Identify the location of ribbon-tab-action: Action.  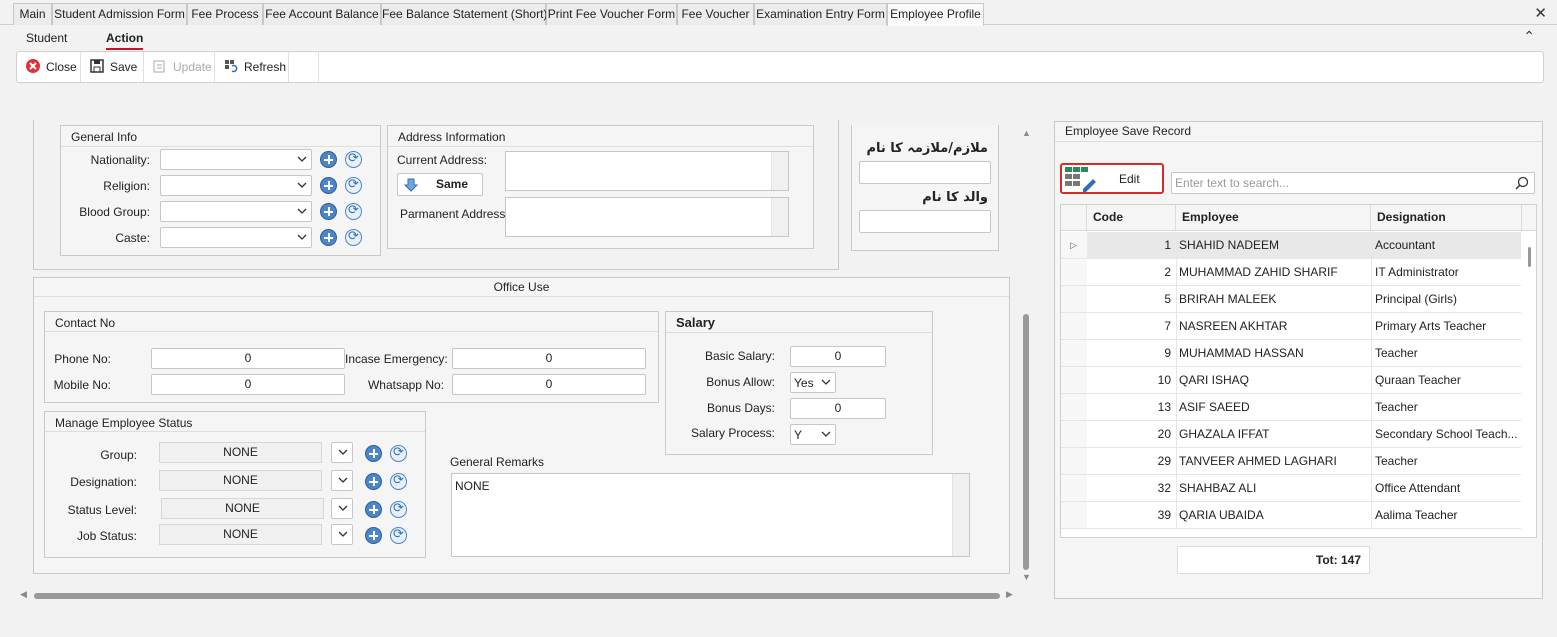
(125, 40).